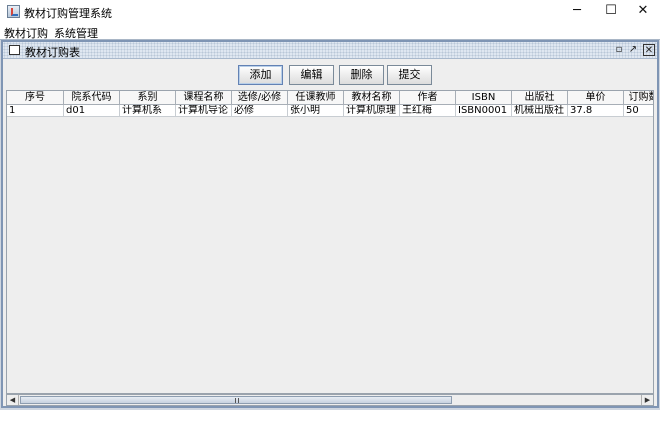 This screenshot has width=660, height=442. What do you see at coordinates (361, 75) in the screenshot?
I see `delete-button: 删除` at bounding box center [361, 75].